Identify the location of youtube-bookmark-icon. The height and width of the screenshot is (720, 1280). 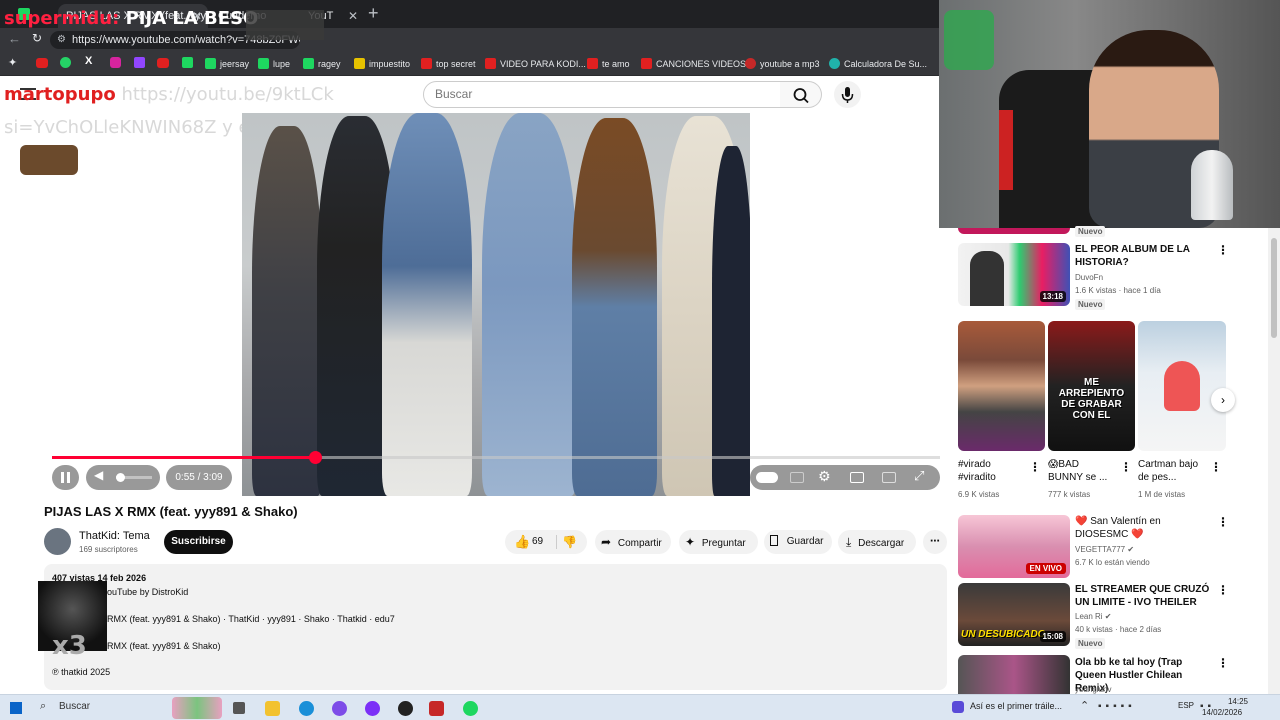
(42, 63).